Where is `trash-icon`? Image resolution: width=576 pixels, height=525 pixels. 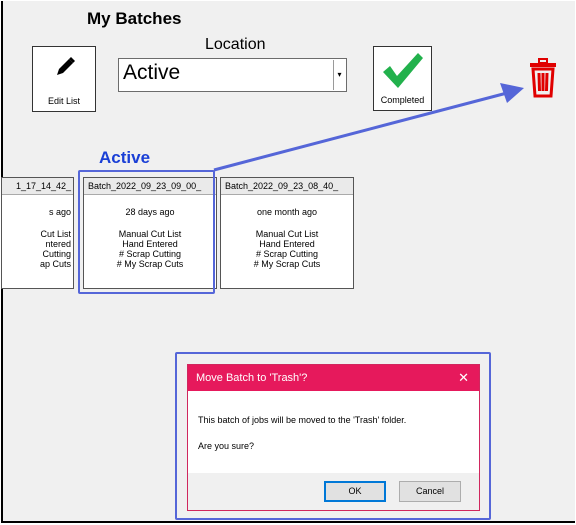 trash-icon is located at coordinates (543, 78).